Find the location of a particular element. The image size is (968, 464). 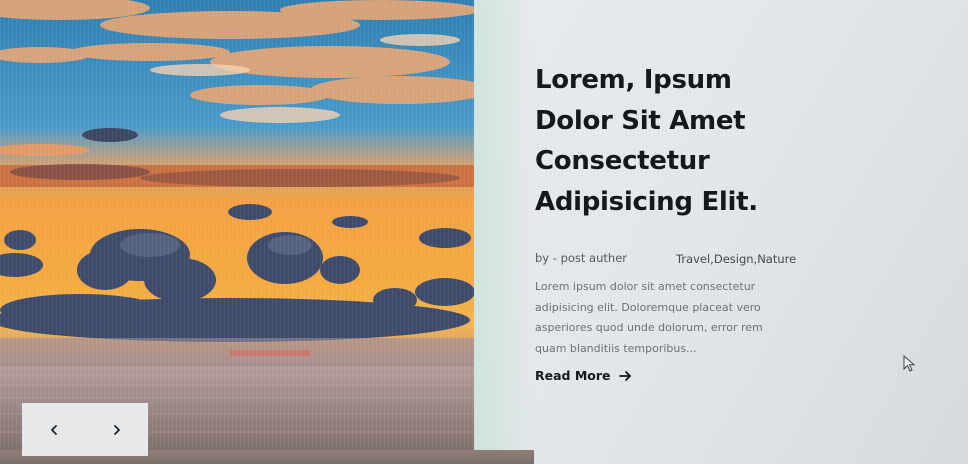

prev-slide-button is located at coordinates (54, 430).